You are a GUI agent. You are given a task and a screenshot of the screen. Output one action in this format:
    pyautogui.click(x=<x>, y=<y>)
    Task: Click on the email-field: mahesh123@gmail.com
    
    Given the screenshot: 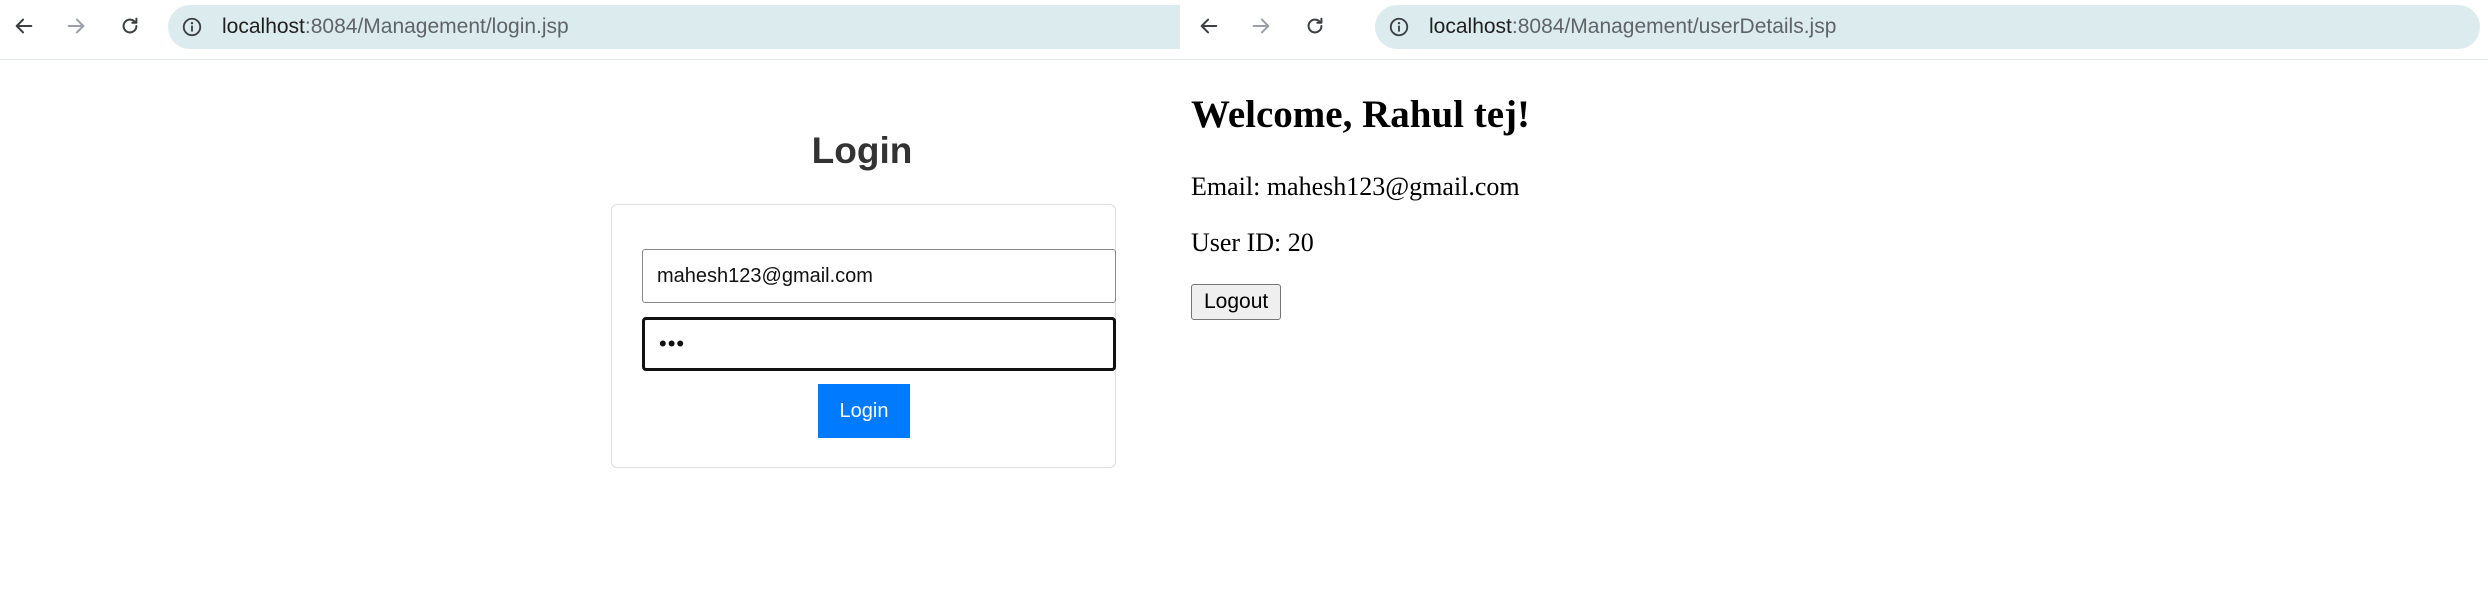 What is the action you would take?
    pyautogui.click(x=879, y=276)
    